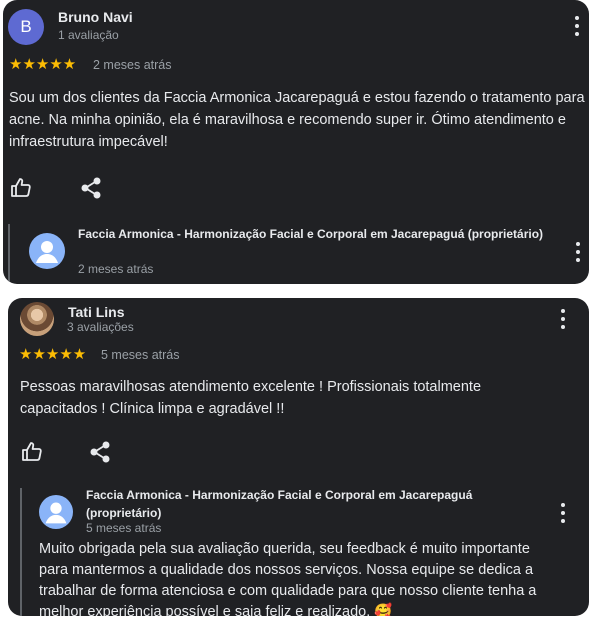  Describe the element at coordinates (96, 312) in the screenshot. I see `reviewer-name: Tati Lins` at that location.